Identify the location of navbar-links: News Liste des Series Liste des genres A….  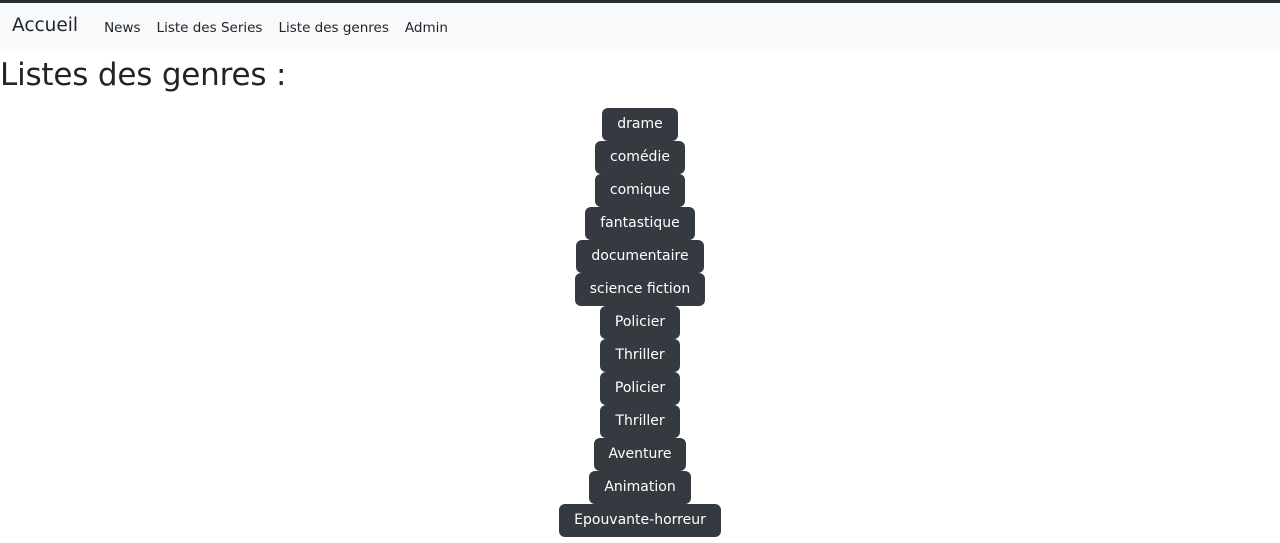
(276, 26).